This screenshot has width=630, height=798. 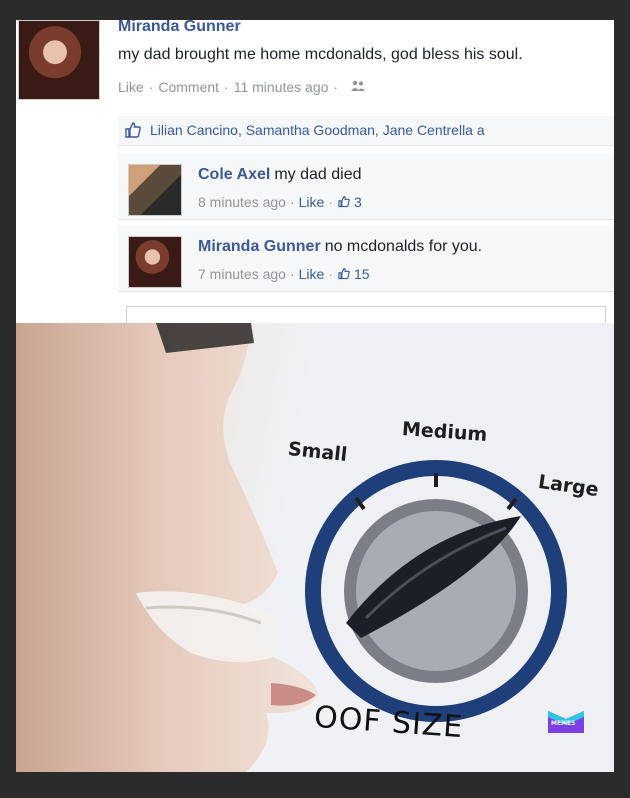 I want to click on comment-time: 8 minutes ago, so click(x=242, y=202).